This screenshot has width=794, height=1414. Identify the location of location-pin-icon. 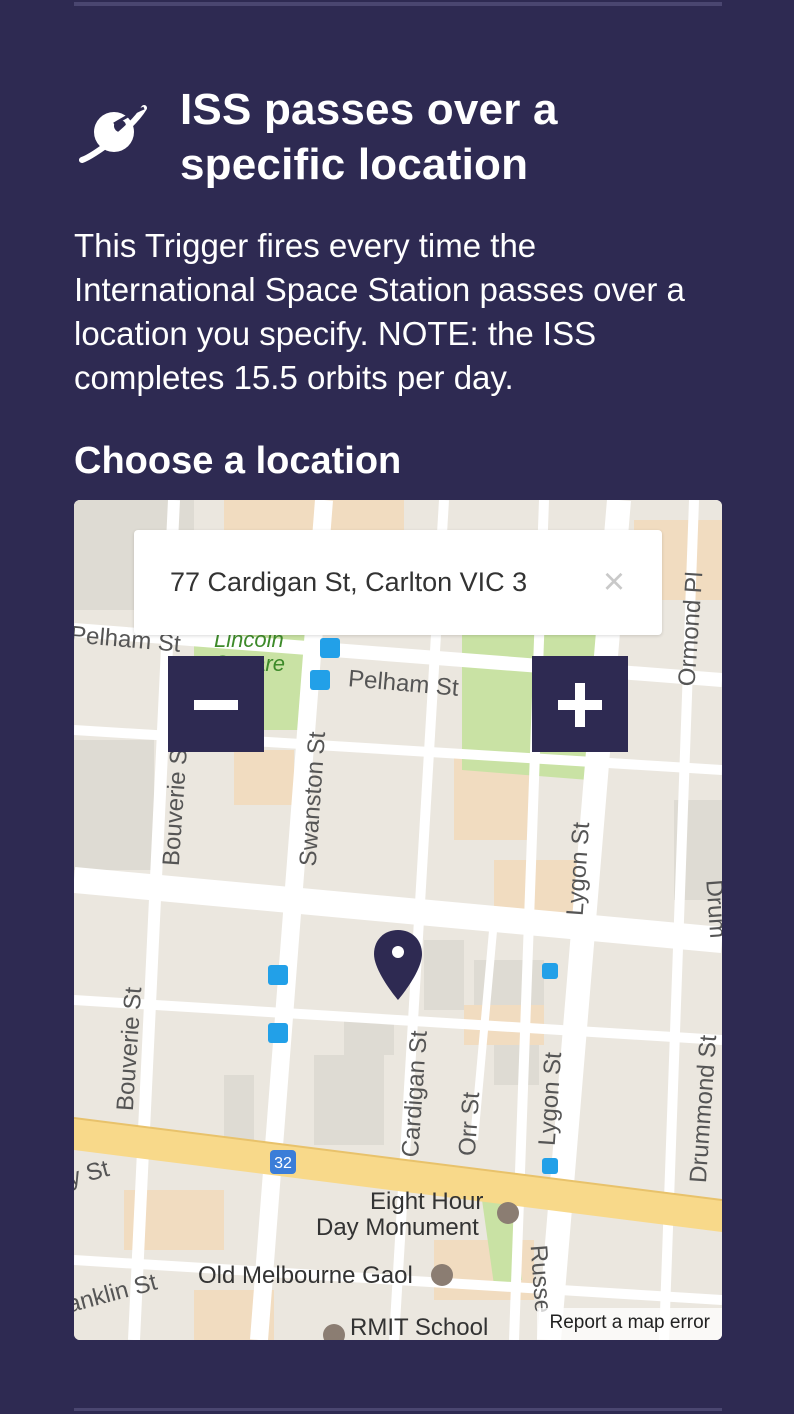
(398, 965).